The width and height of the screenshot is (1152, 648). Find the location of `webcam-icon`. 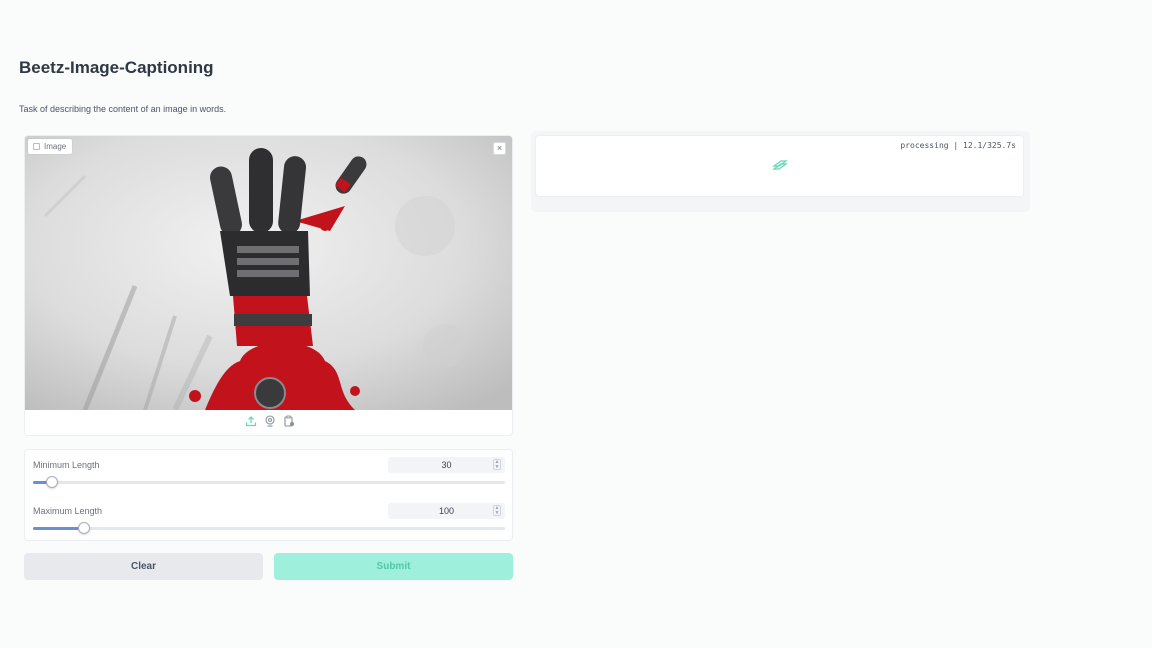

webcam-icon is located at coordinates (270, 421).